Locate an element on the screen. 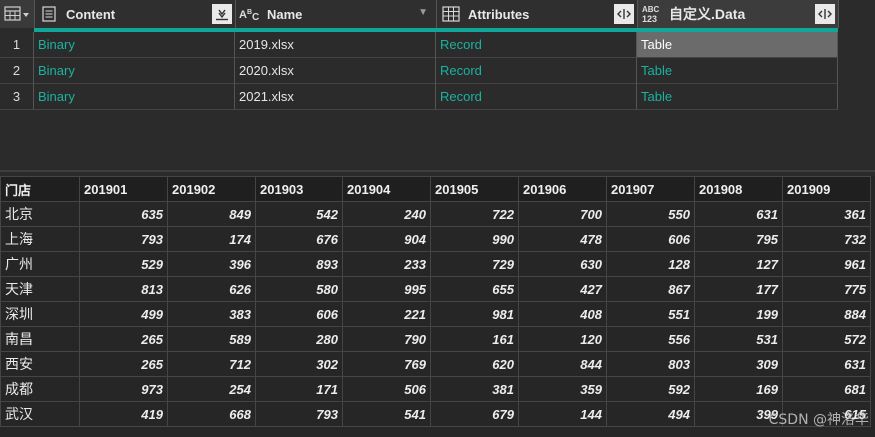 The width and height of the screenshot is (875, 437). value-cell: 679 is located at coordinates (474, 414).